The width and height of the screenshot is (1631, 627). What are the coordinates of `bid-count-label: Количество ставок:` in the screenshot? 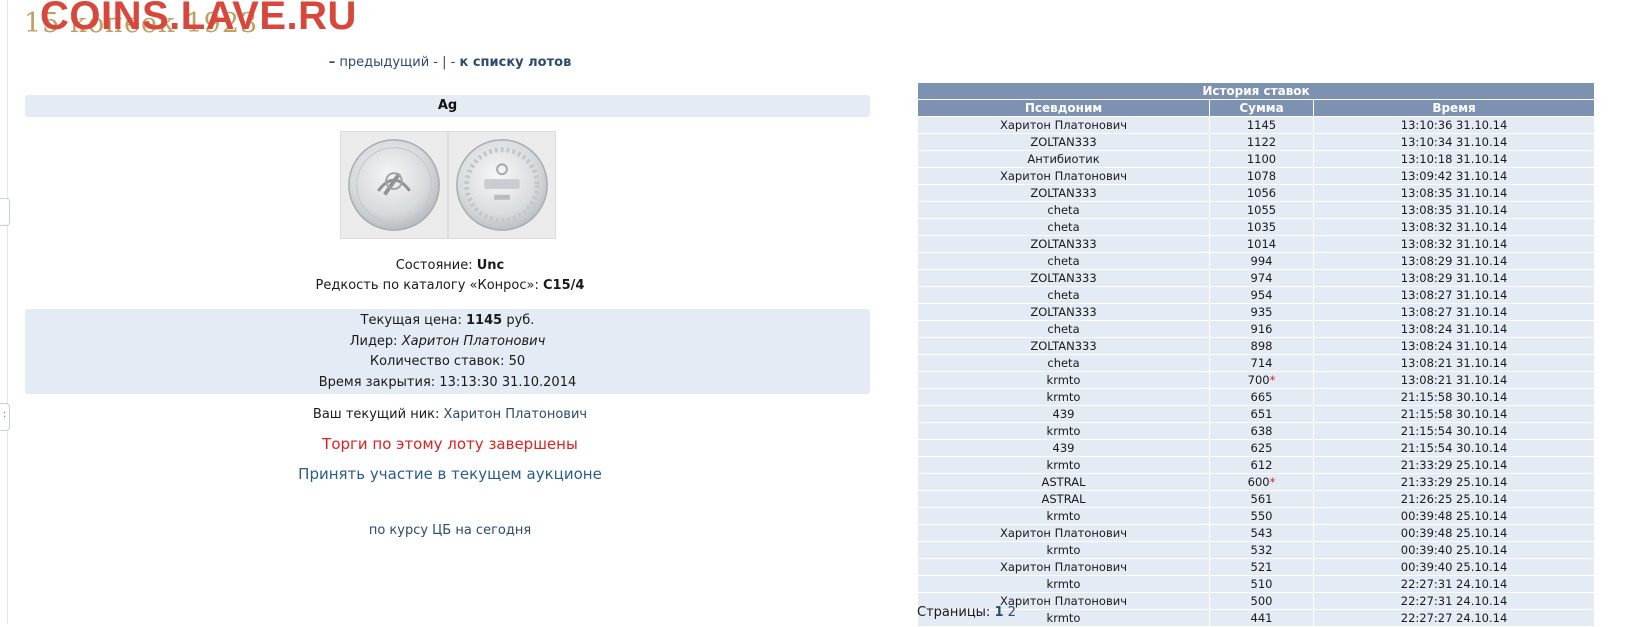 It's located at (437, 361).